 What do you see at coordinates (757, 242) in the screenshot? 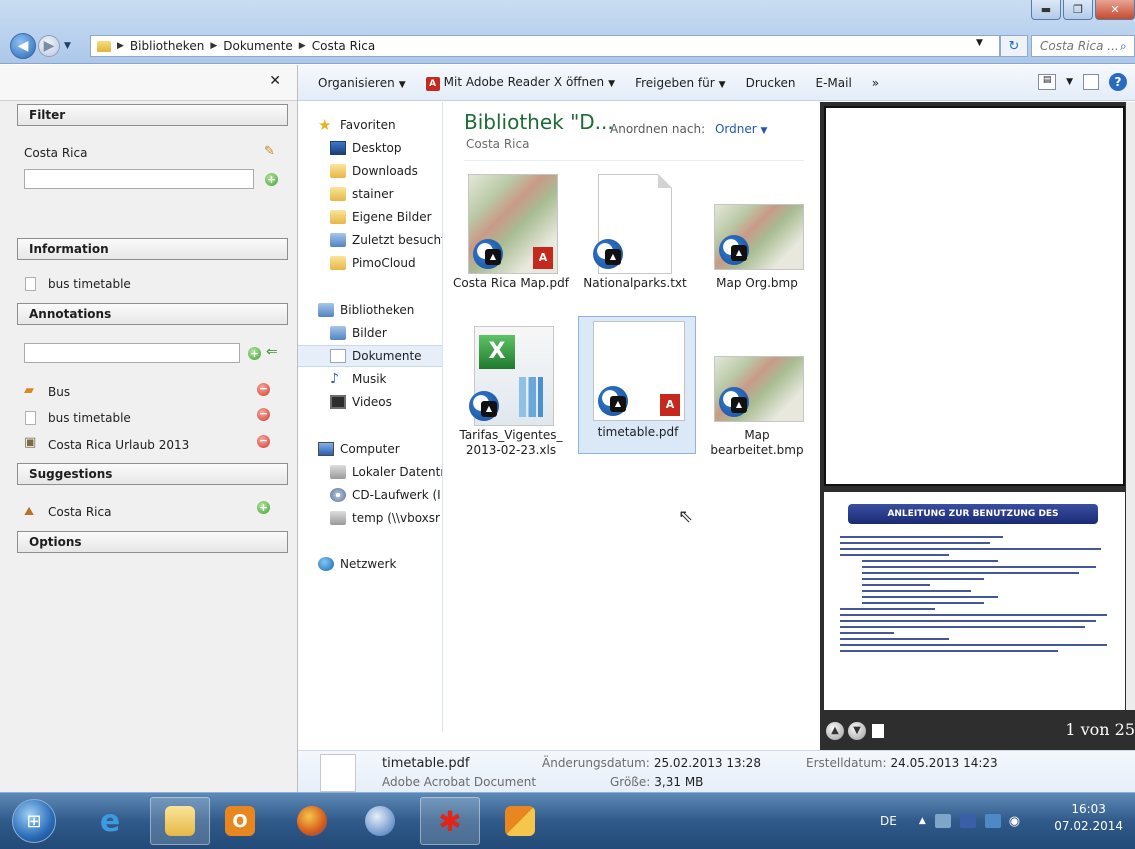
I see `file-map-org-bmp: ▲ Map Org.bmp` at bounding box center [757, 242].